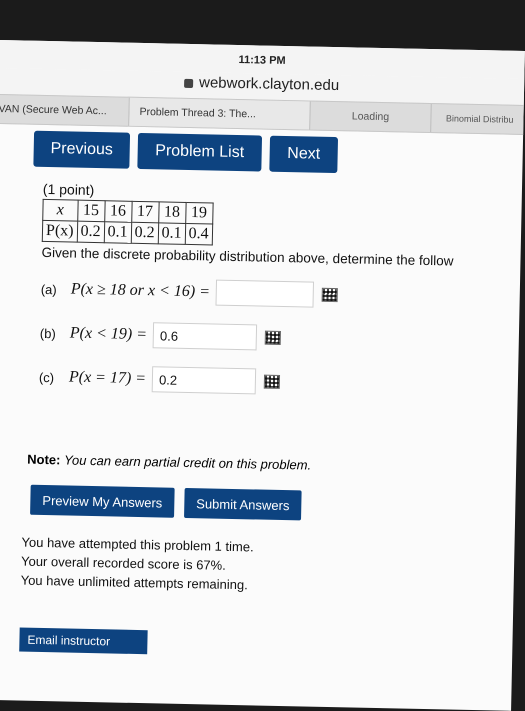 This screenshot has height=711, width=525. I want to click on tab-label: Binomial Distribu, so click(479, 119).